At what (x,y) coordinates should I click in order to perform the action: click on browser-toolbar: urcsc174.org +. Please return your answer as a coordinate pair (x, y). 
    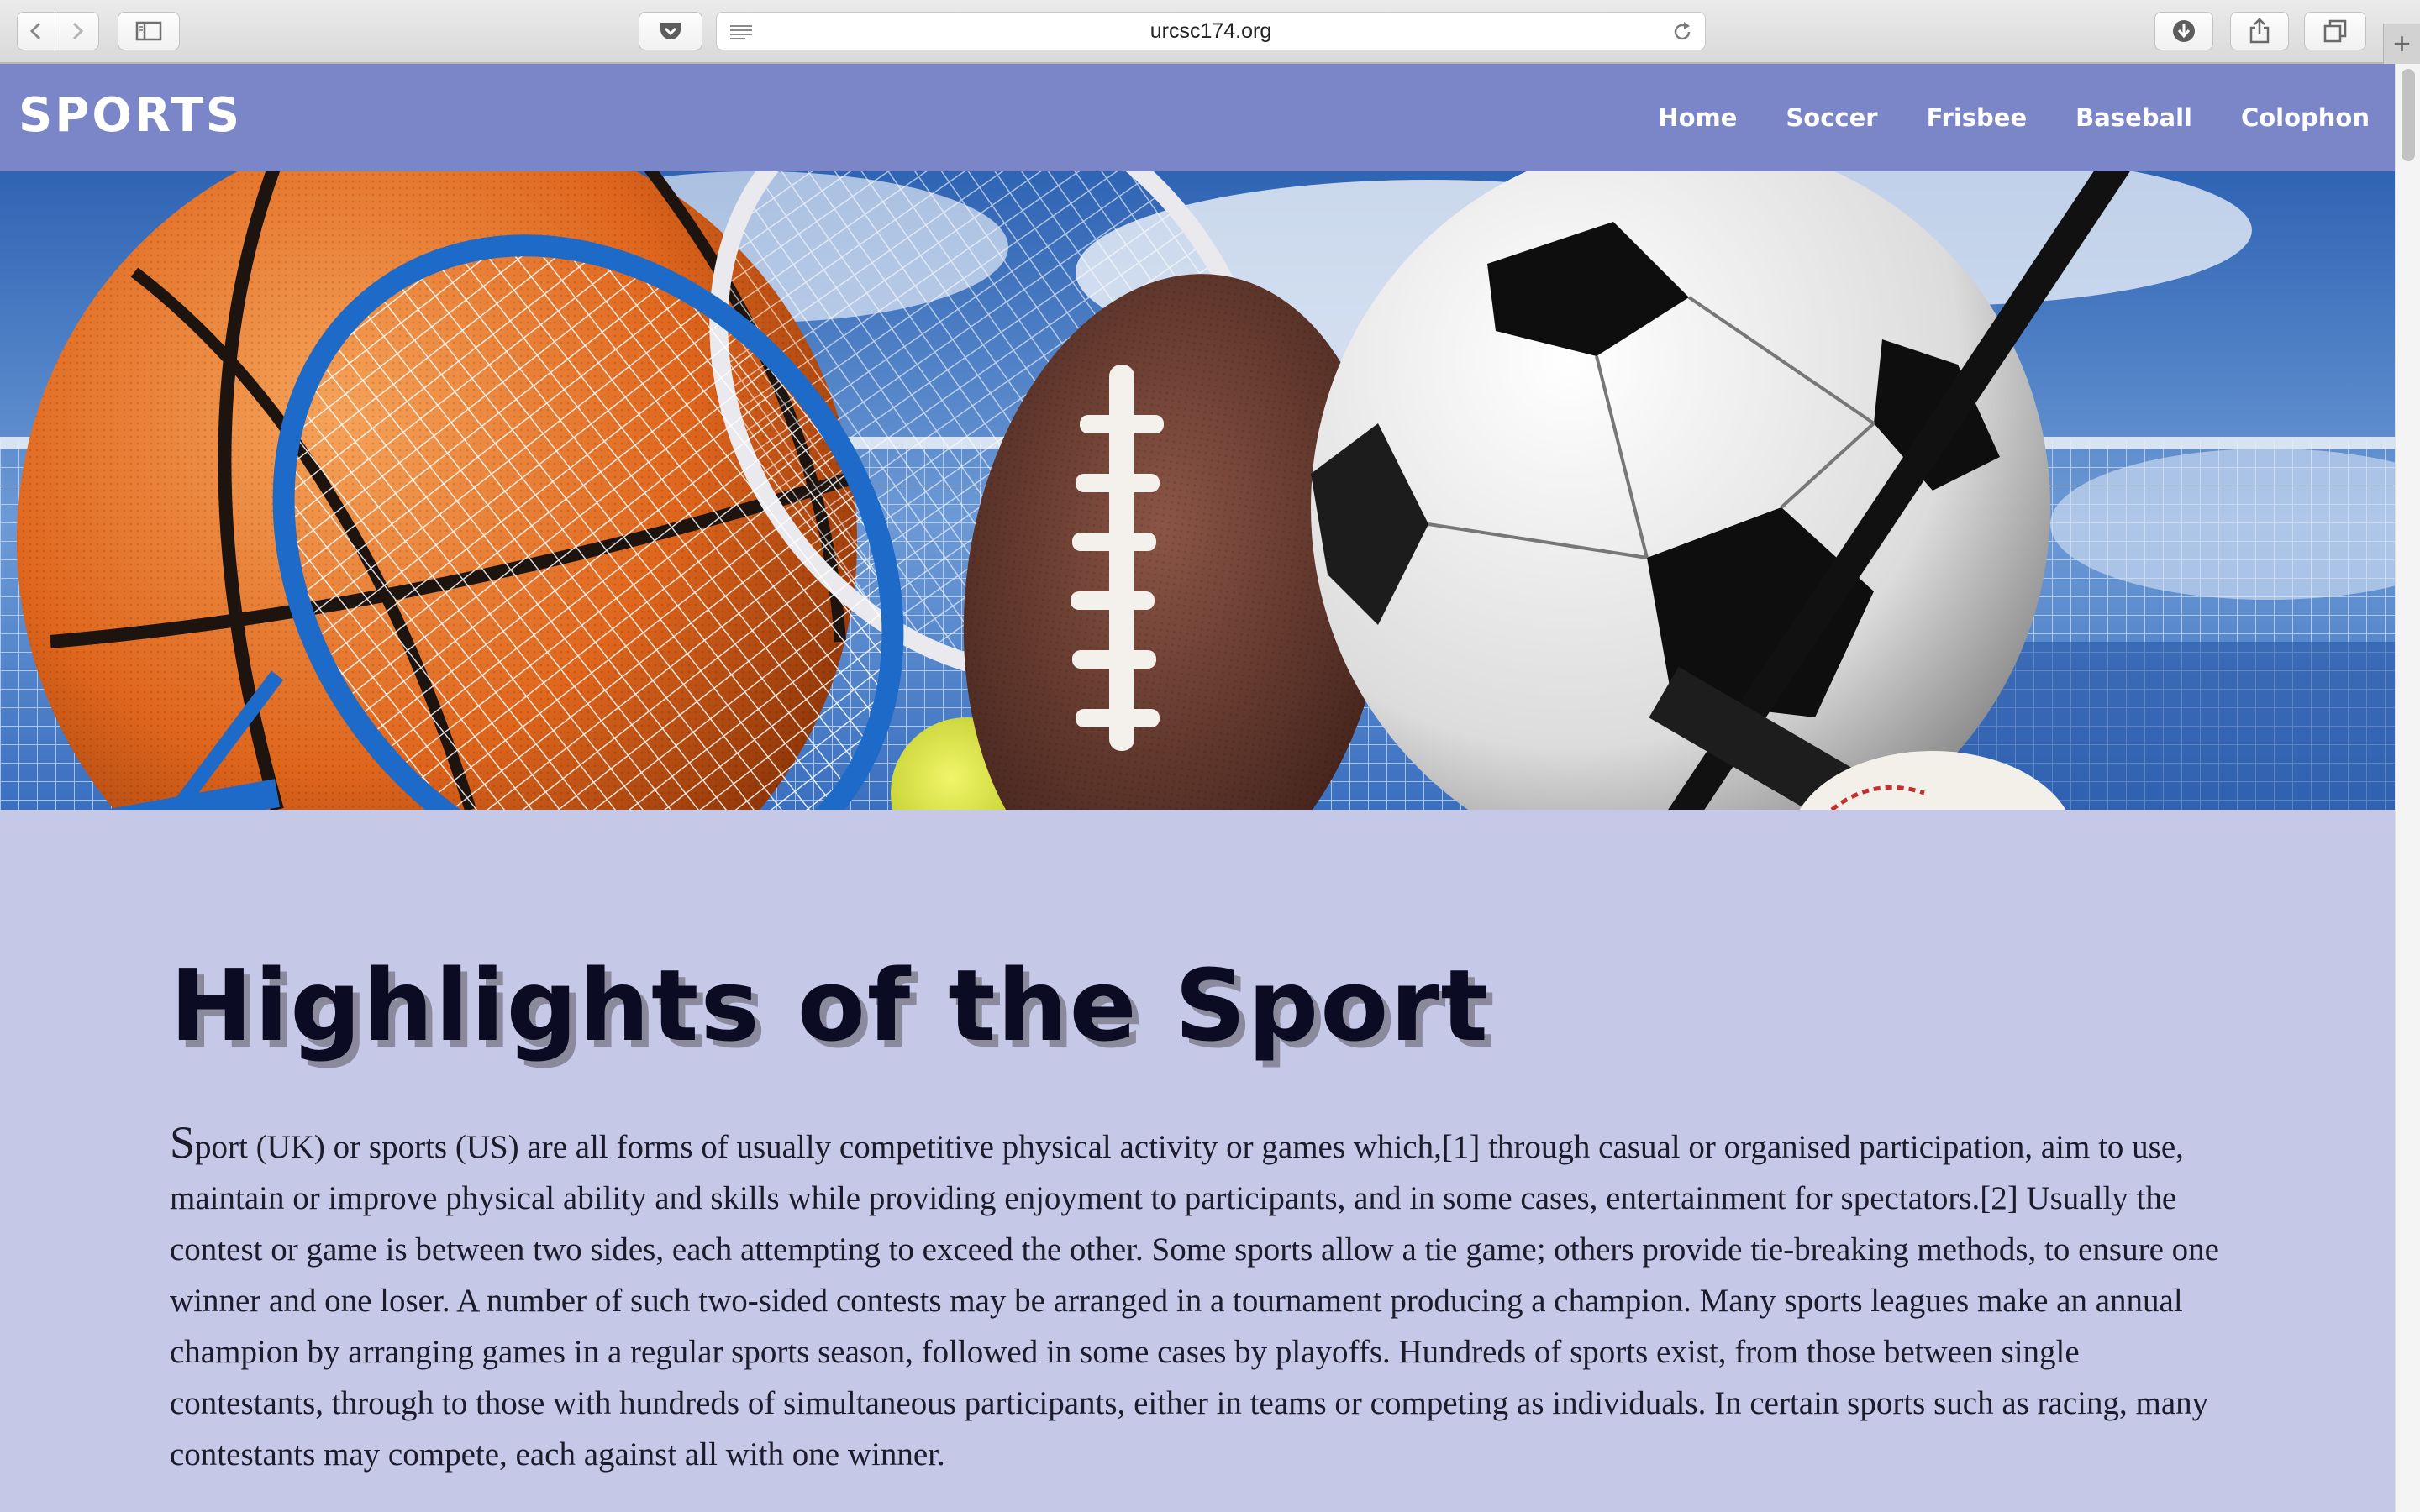
    Looking at the image, I should click on (1210, 32).